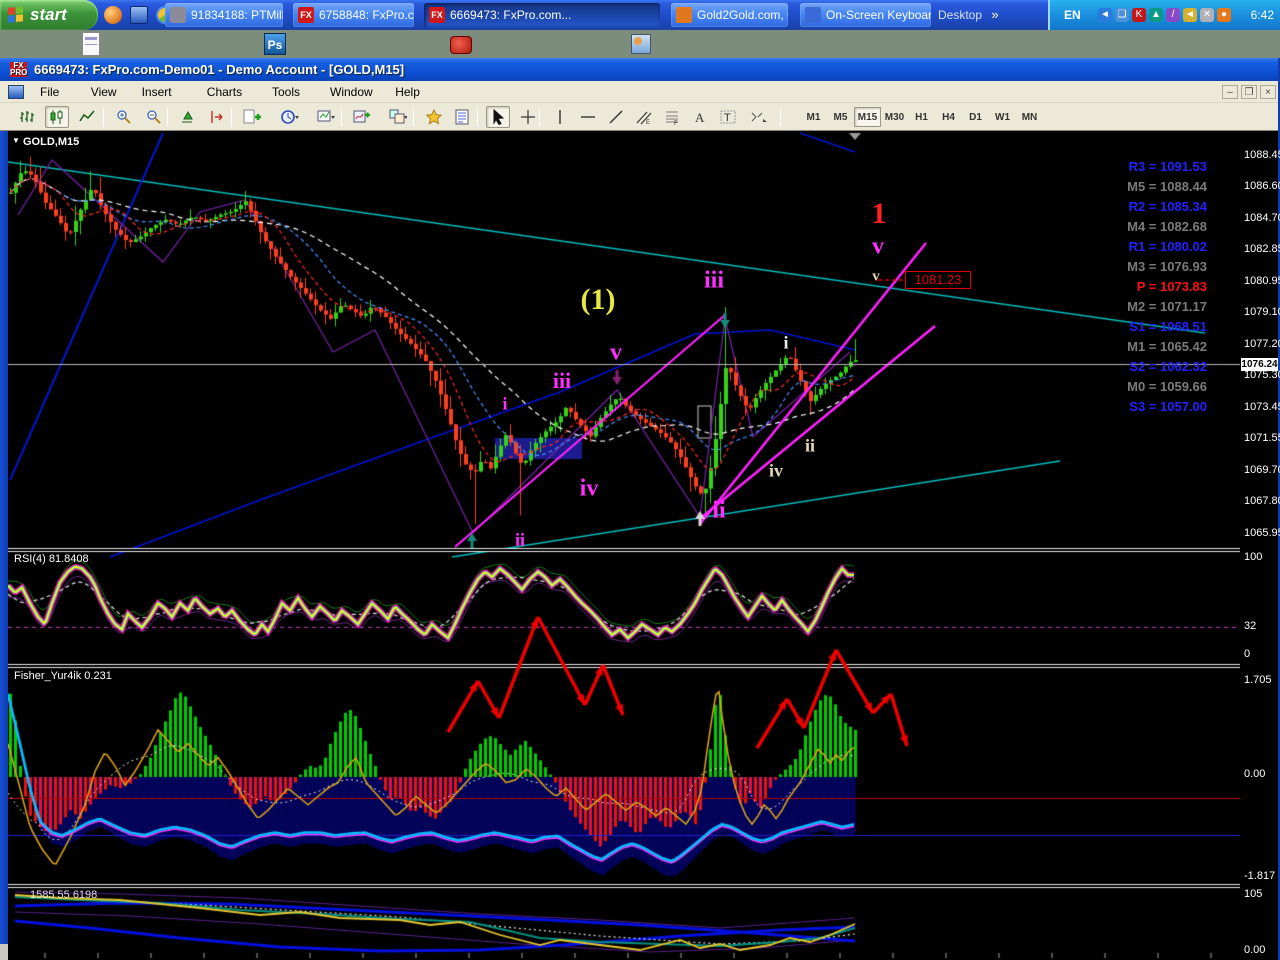  I want to click on hline-icon, so click(588, 117).